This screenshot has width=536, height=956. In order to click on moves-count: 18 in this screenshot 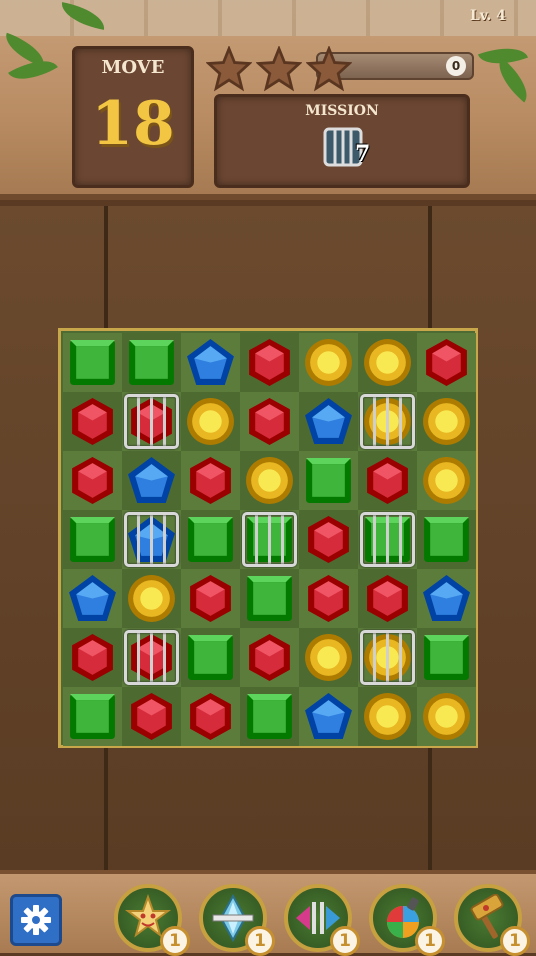, I will do `click(133, 124)`.